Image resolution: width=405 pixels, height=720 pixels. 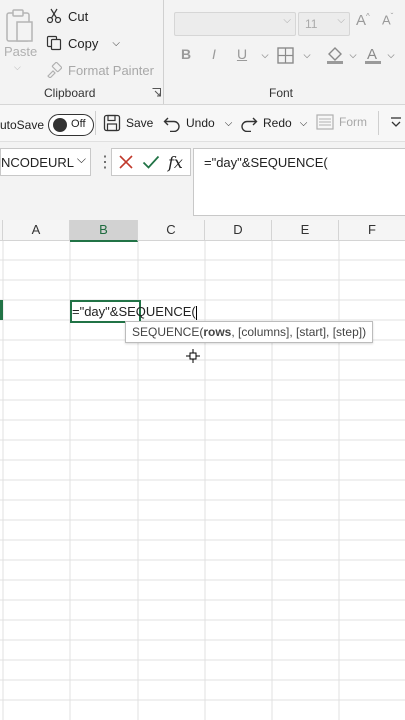 I want to click on clipboard-group-label: Clipboard, so click(x=70, y=93).